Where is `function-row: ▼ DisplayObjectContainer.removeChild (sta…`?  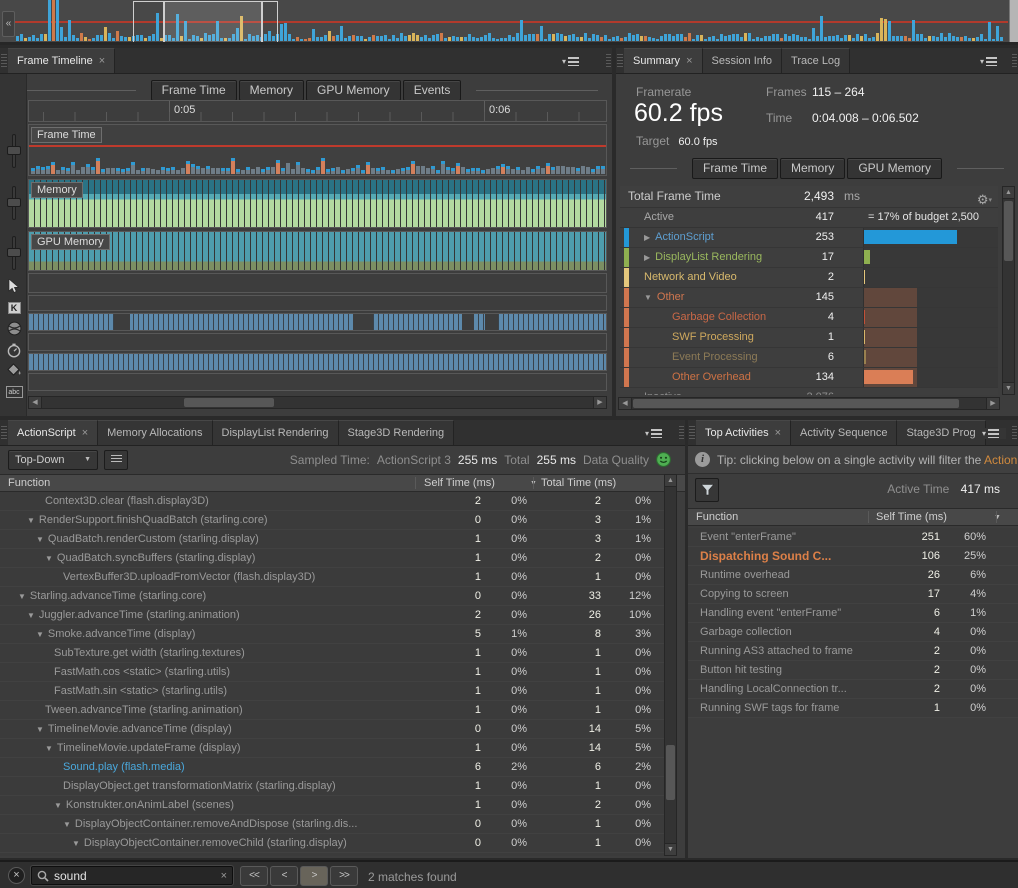 function-row: ▼ DisplayObjectContainer.removeChild (sta… is located at coordinates (332, 843).